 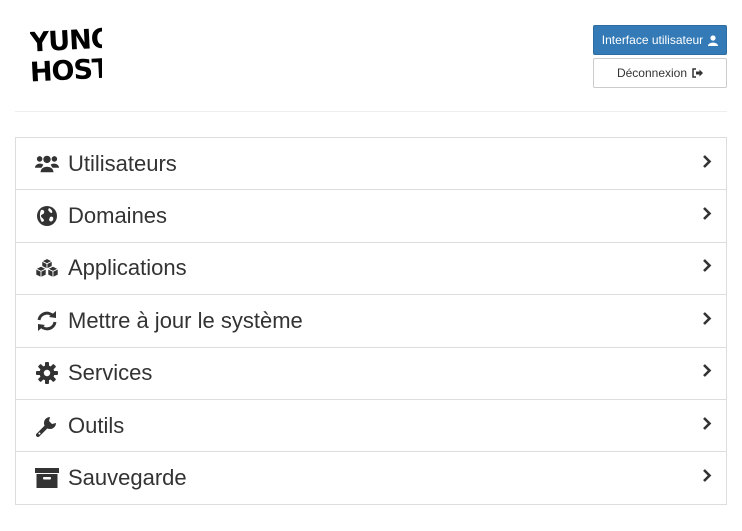 I want to click on user-interface-button: Interface utilisateur, so click(x=660, y=40).